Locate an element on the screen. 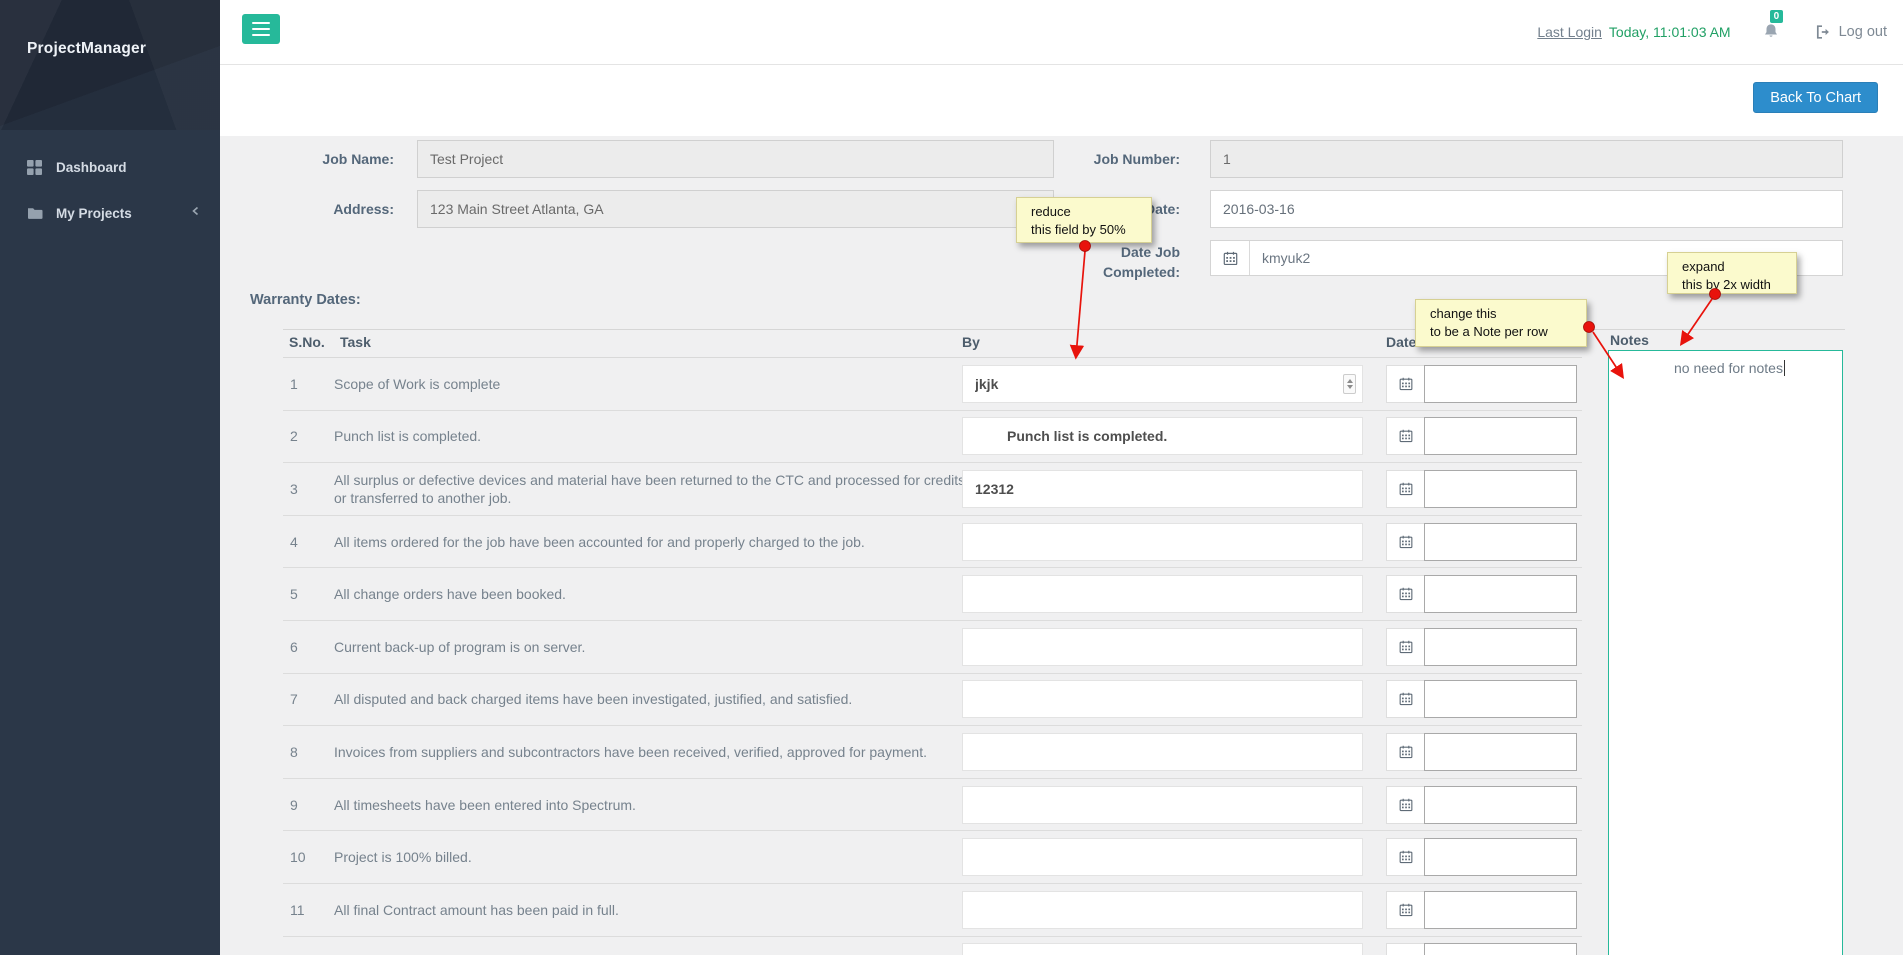  sidebar-item-my-projects: My Projects is located at coordinates (110, 213).